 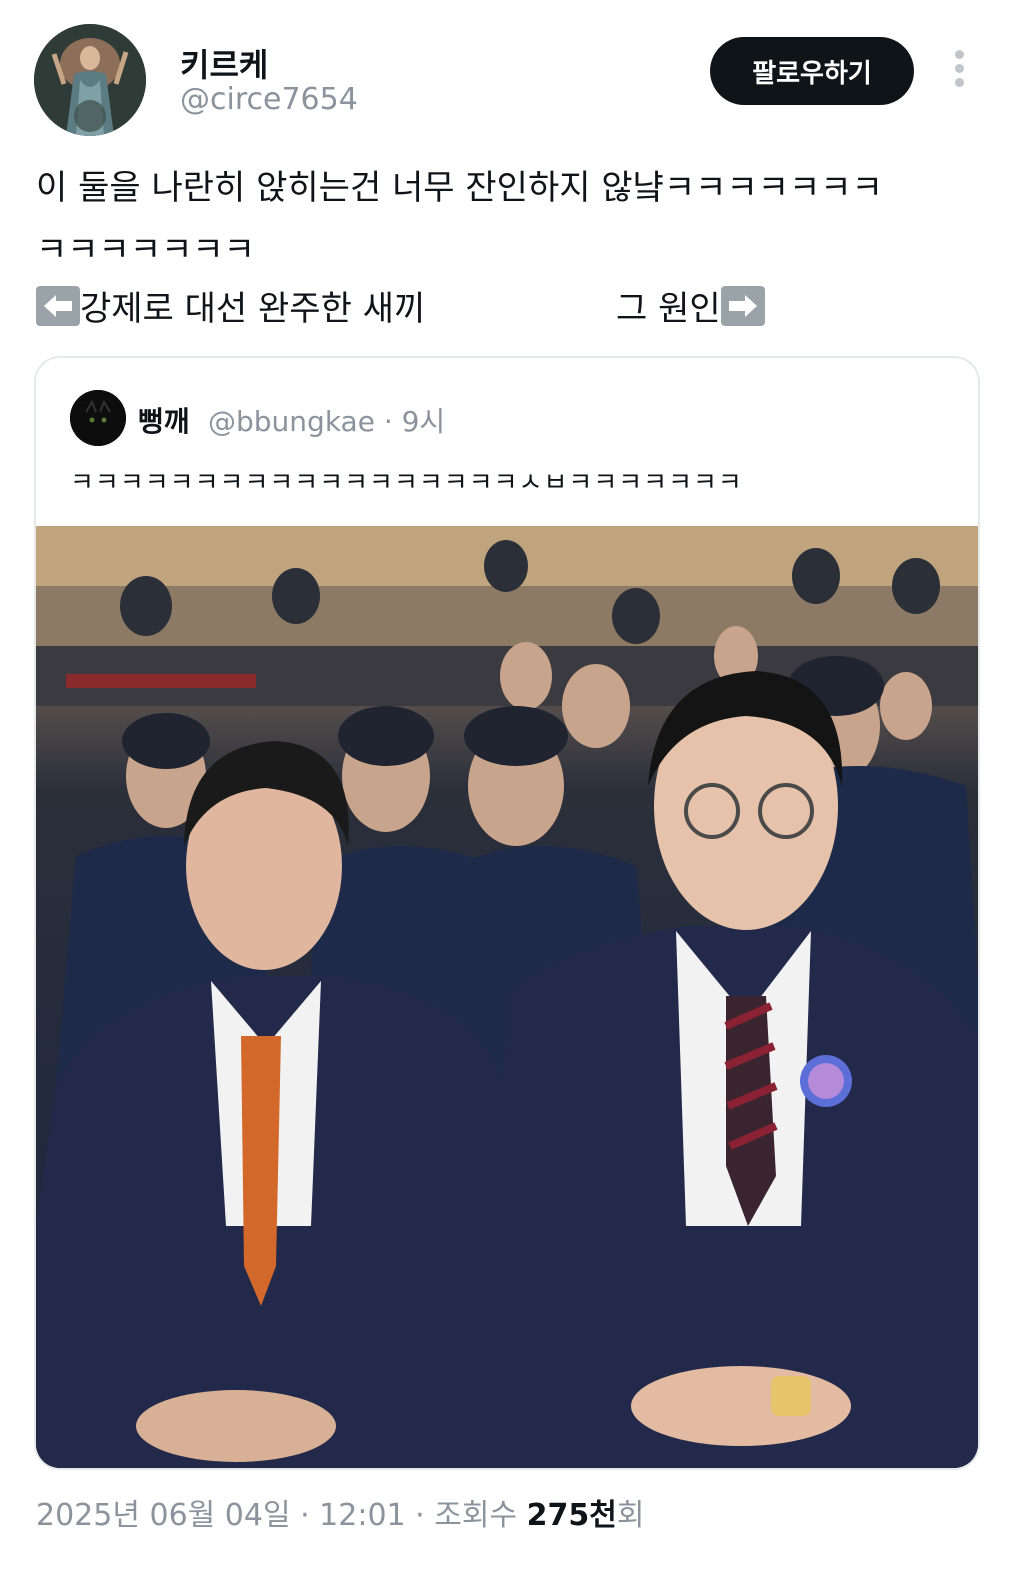 What do you see at coordinates (58, 306) in the screenshot?
I see `left-arrow-icon` at bounding box center [58, 306].